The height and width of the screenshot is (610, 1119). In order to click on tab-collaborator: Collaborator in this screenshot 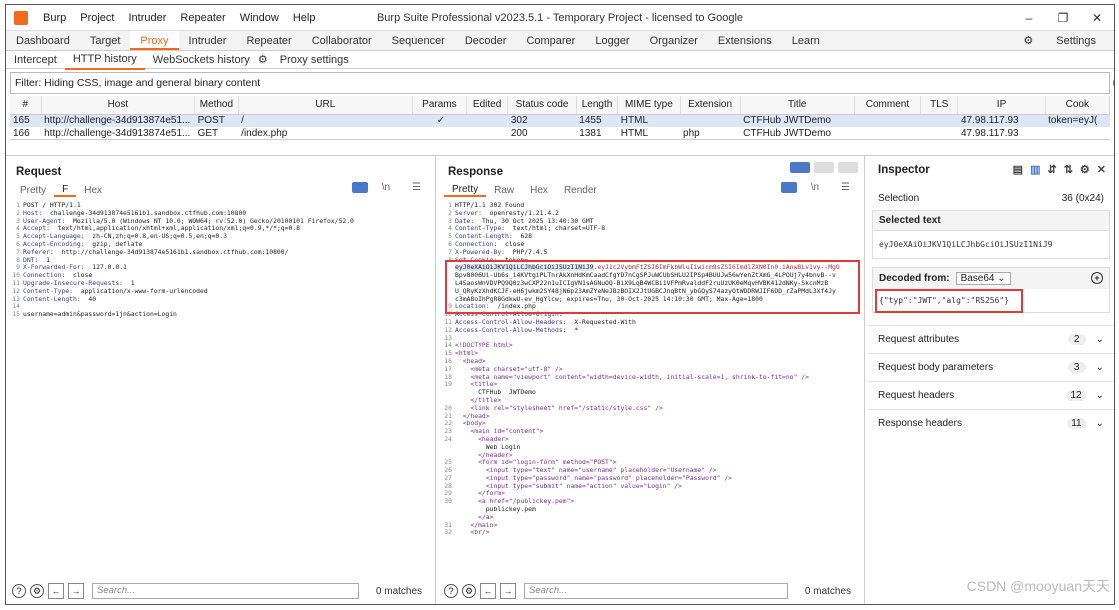, I will do `click(342, 40)`.